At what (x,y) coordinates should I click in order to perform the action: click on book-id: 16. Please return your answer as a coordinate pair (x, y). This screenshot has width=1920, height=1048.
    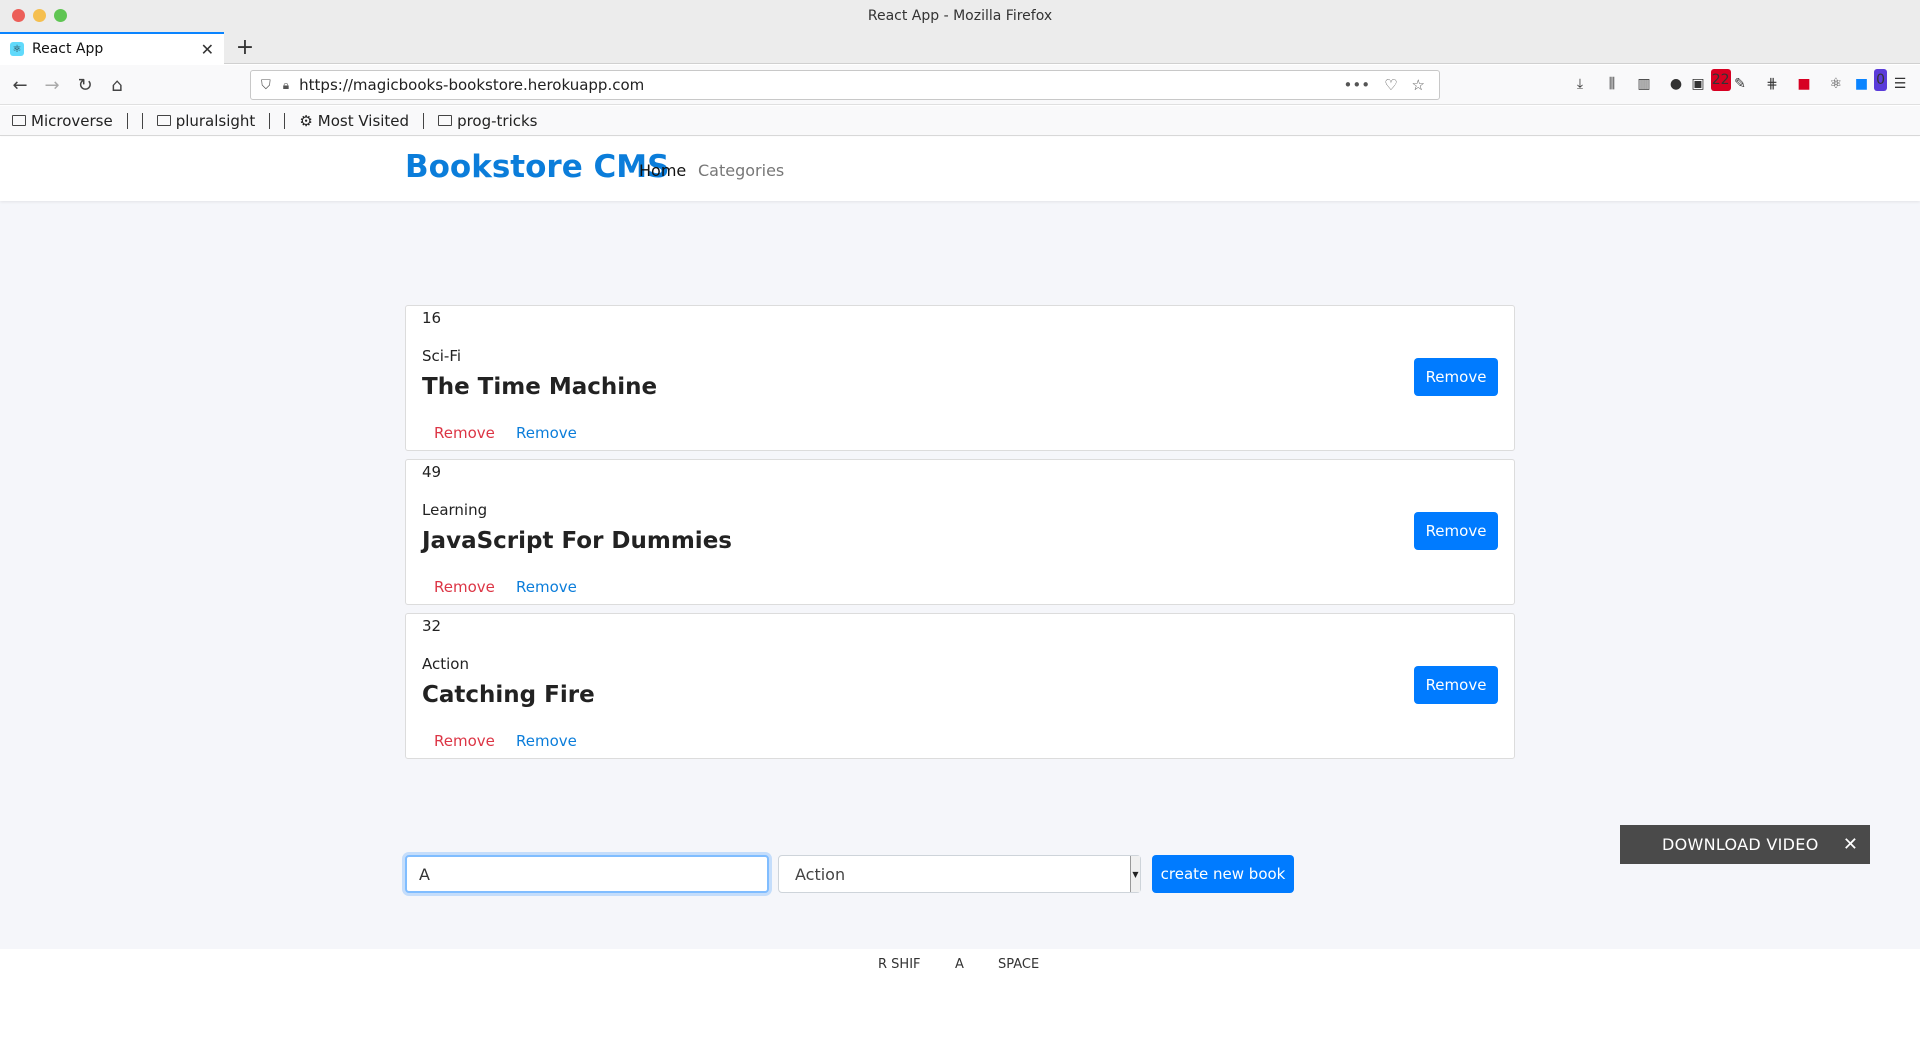
    Looking at the image, I should click on (432, 318).